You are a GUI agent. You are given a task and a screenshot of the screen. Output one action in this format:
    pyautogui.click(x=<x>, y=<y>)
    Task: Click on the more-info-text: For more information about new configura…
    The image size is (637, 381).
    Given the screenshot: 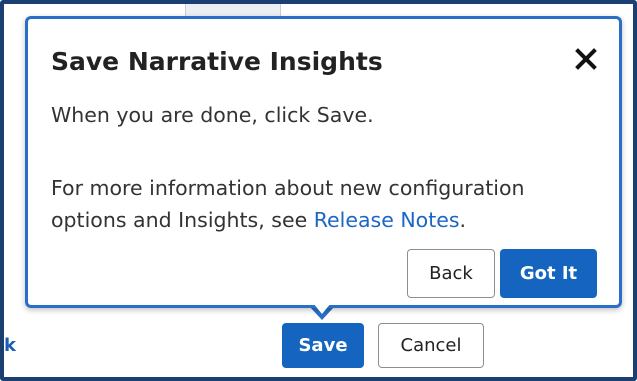 What is the action you would take?
    pyautogui.click(x=288, y=204)
    